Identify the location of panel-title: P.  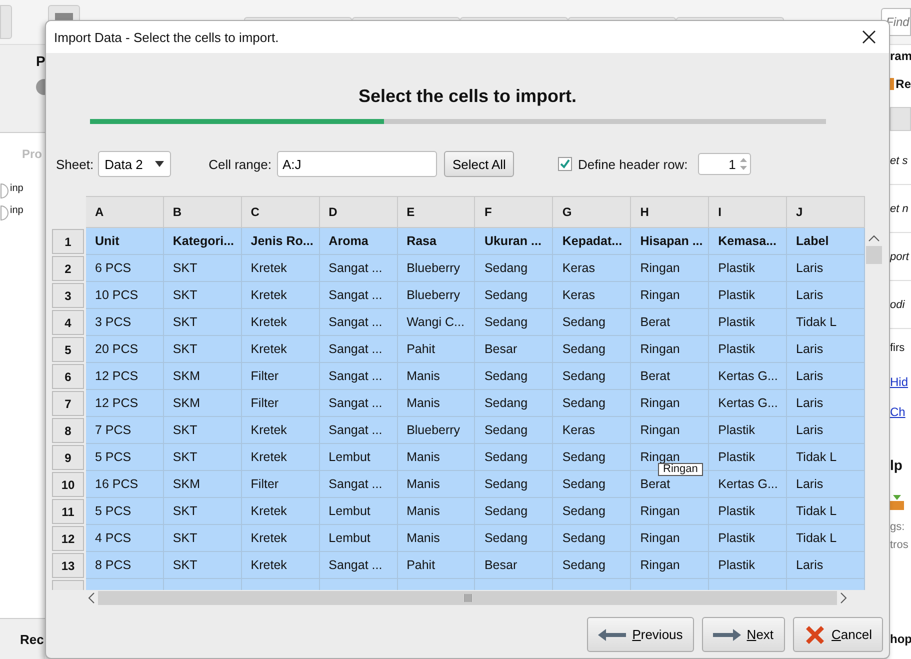
(41, 61).